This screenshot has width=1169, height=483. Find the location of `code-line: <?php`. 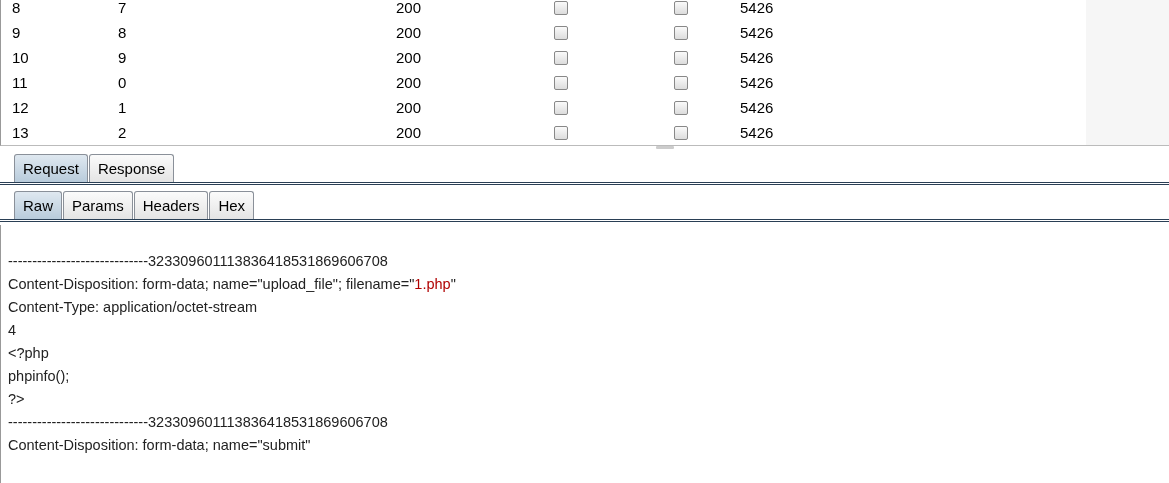

code-line: <?php is located at coordinates (29, 353).